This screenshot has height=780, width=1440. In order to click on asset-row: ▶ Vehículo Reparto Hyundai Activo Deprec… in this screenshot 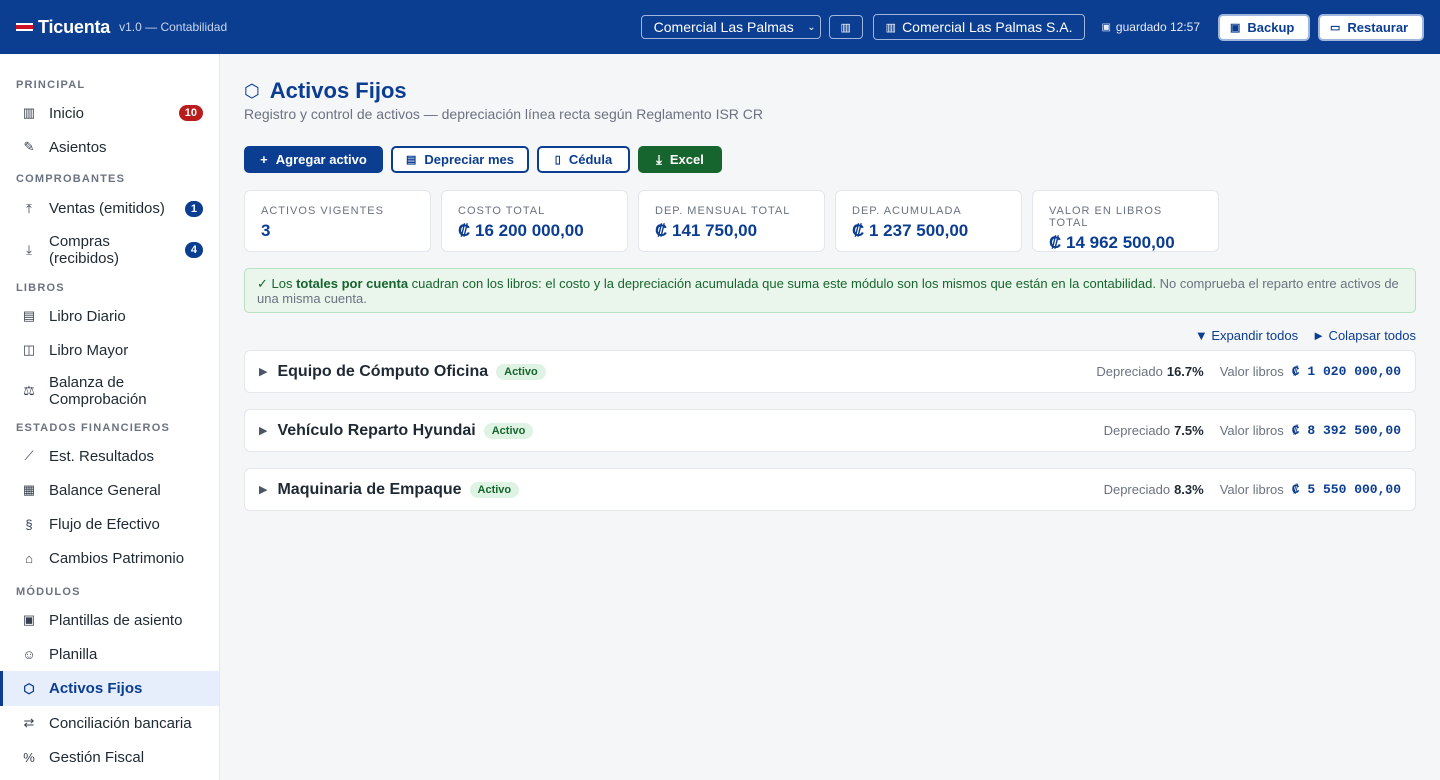, I will do `click(830, 430)`.